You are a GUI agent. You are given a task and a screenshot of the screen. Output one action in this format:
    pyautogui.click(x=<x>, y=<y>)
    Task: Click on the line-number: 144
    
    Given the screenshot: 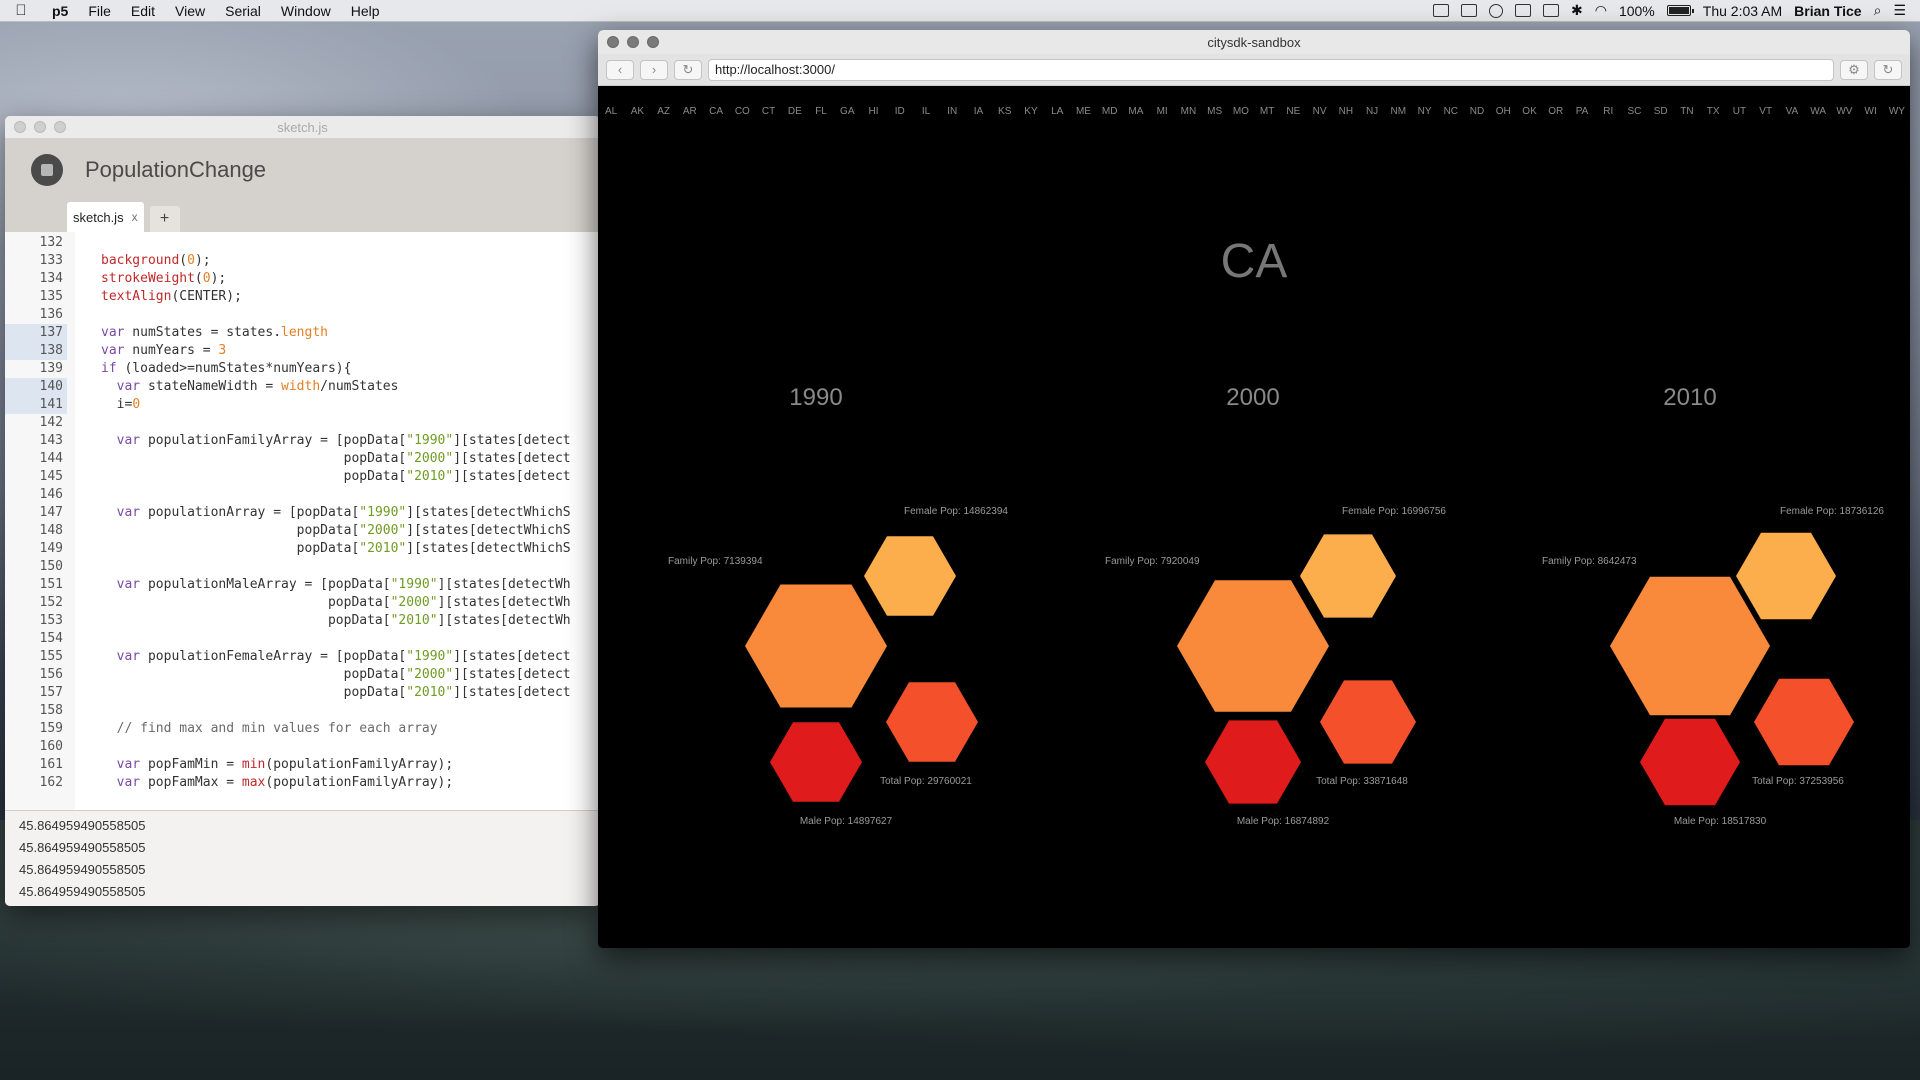 What is the action you would take?
    pyautogui.click(x=51, y=458)
    